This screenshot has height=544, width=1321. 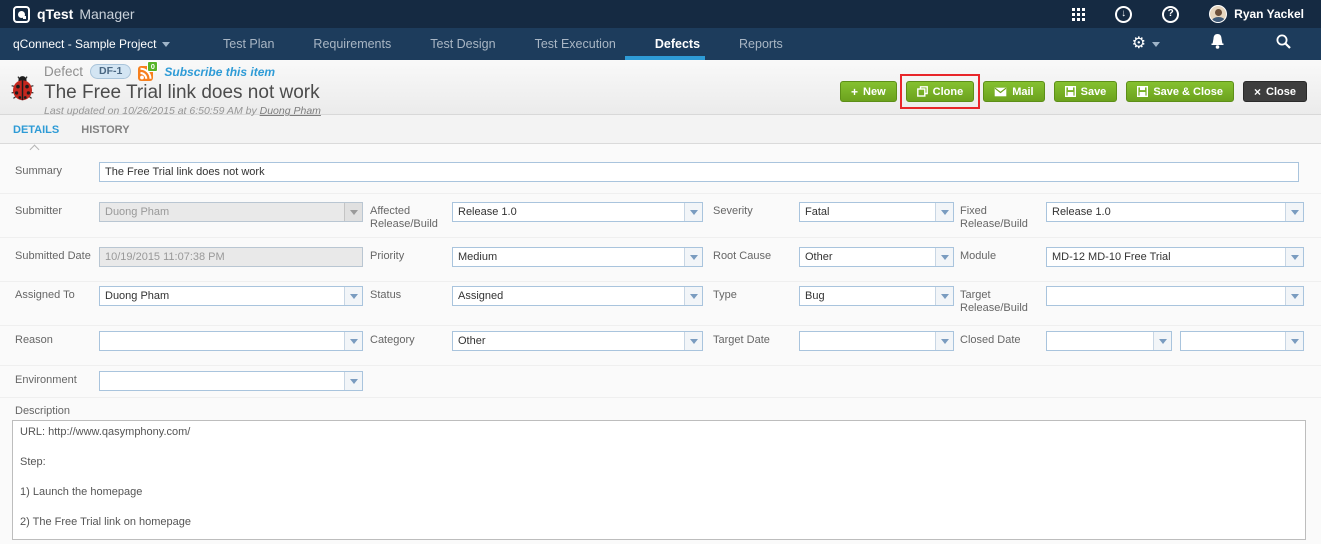 I want to click on close-button: × Close, so click(x=1275, y=91).